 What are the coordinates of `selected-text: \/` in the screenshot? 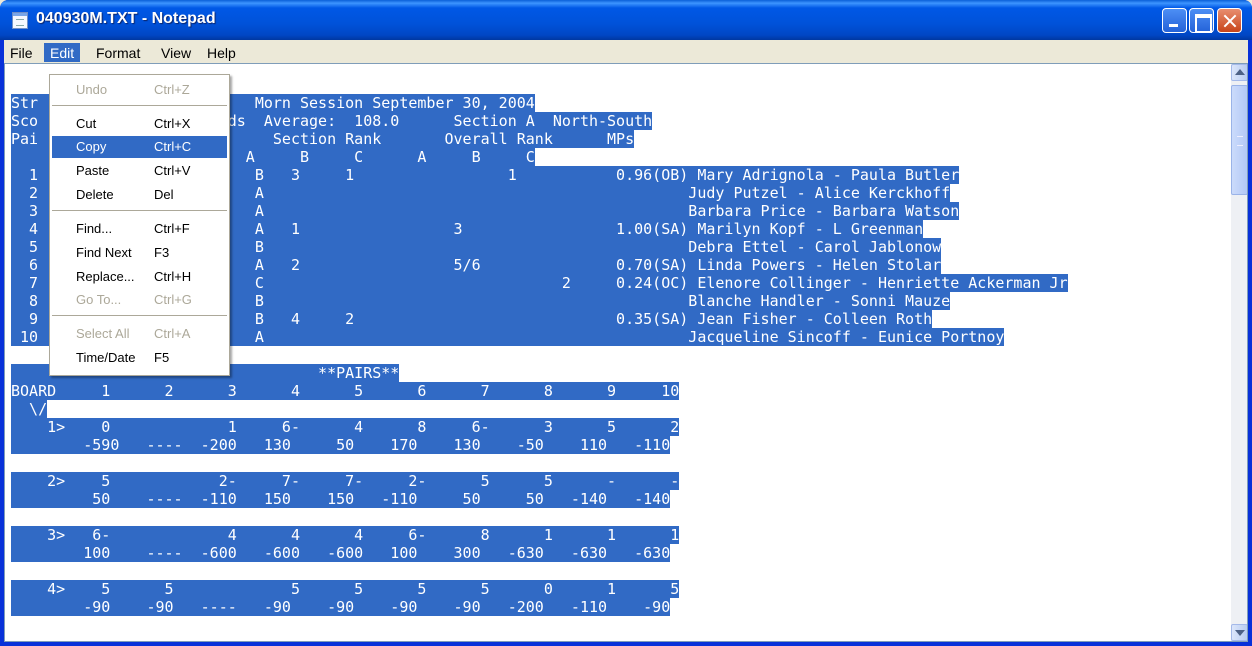 It's located at (29, 409).